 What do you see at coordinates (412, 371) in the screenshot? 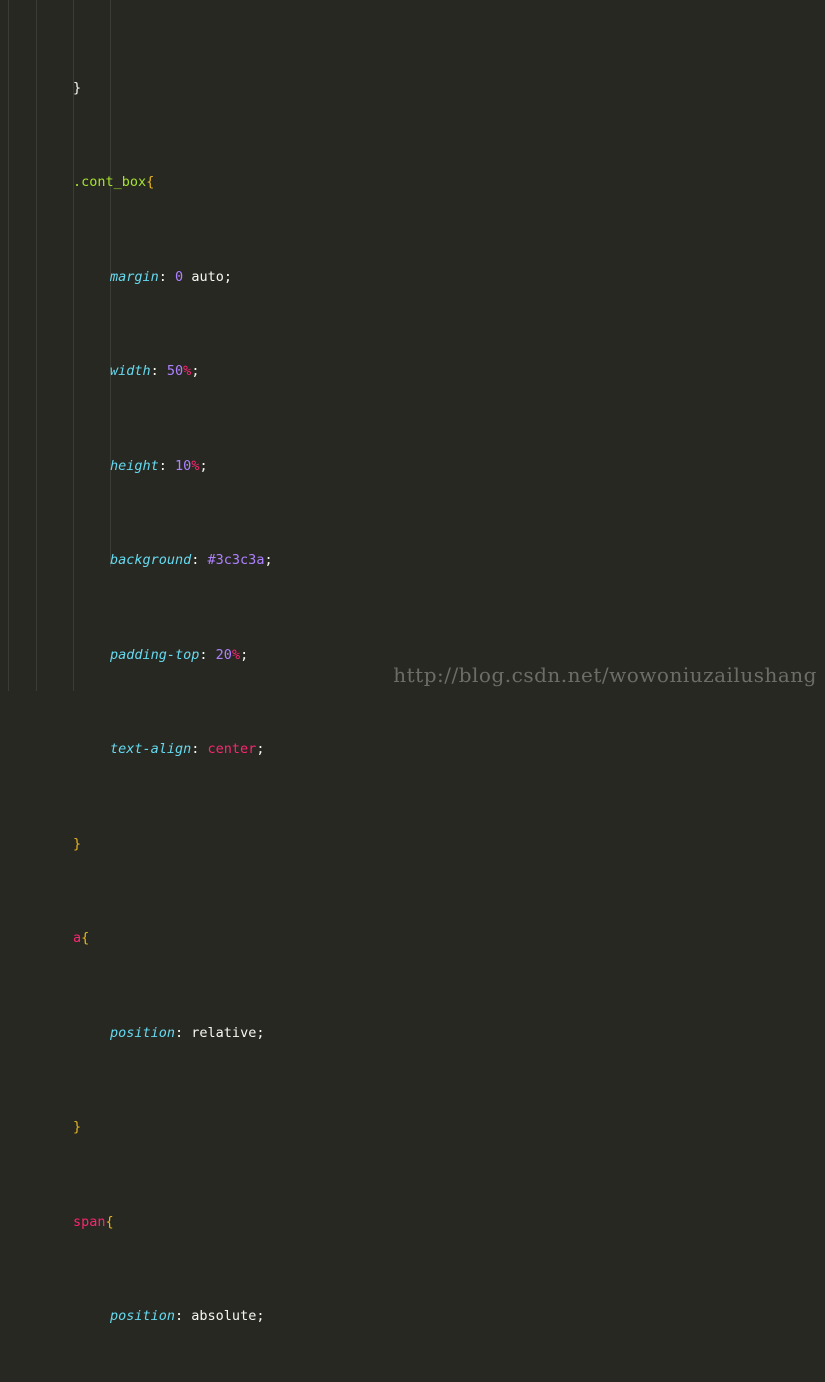
I see `code-line: width: 50%;` at bounding box center [412, 371].